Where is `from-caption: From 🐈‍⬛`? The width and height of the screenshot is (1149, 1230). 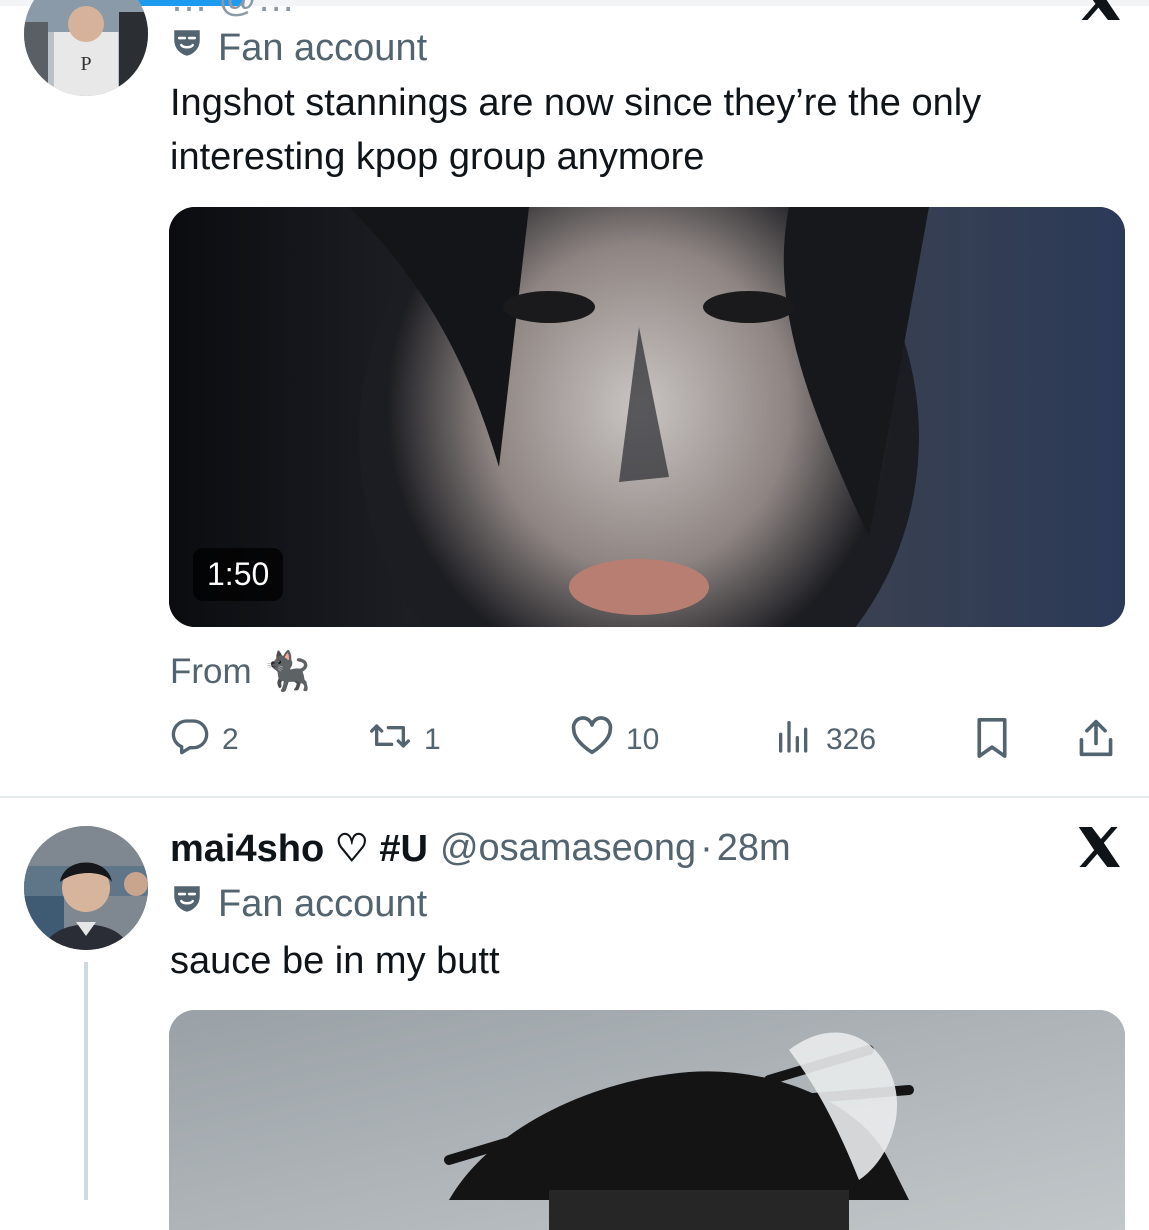
from-caption: From 🐈‍⬛ is located at coordinates (240, 672).